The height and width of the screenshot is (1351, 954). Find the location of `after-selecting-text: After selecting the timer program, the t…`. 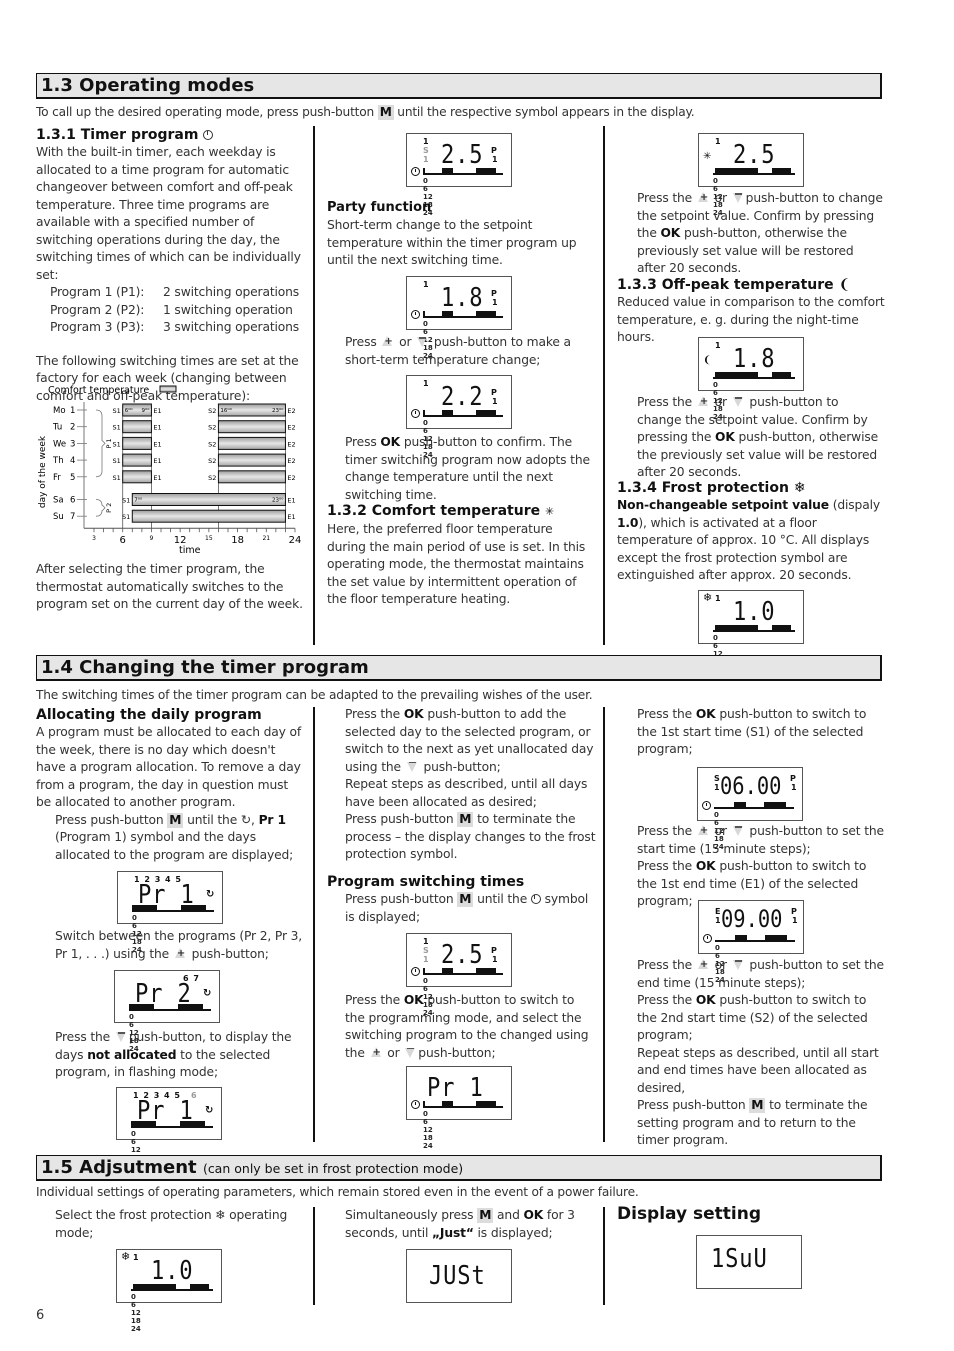

after-selecting-text: After selecting the timer program, the t… is located at coordinates (169, 586).